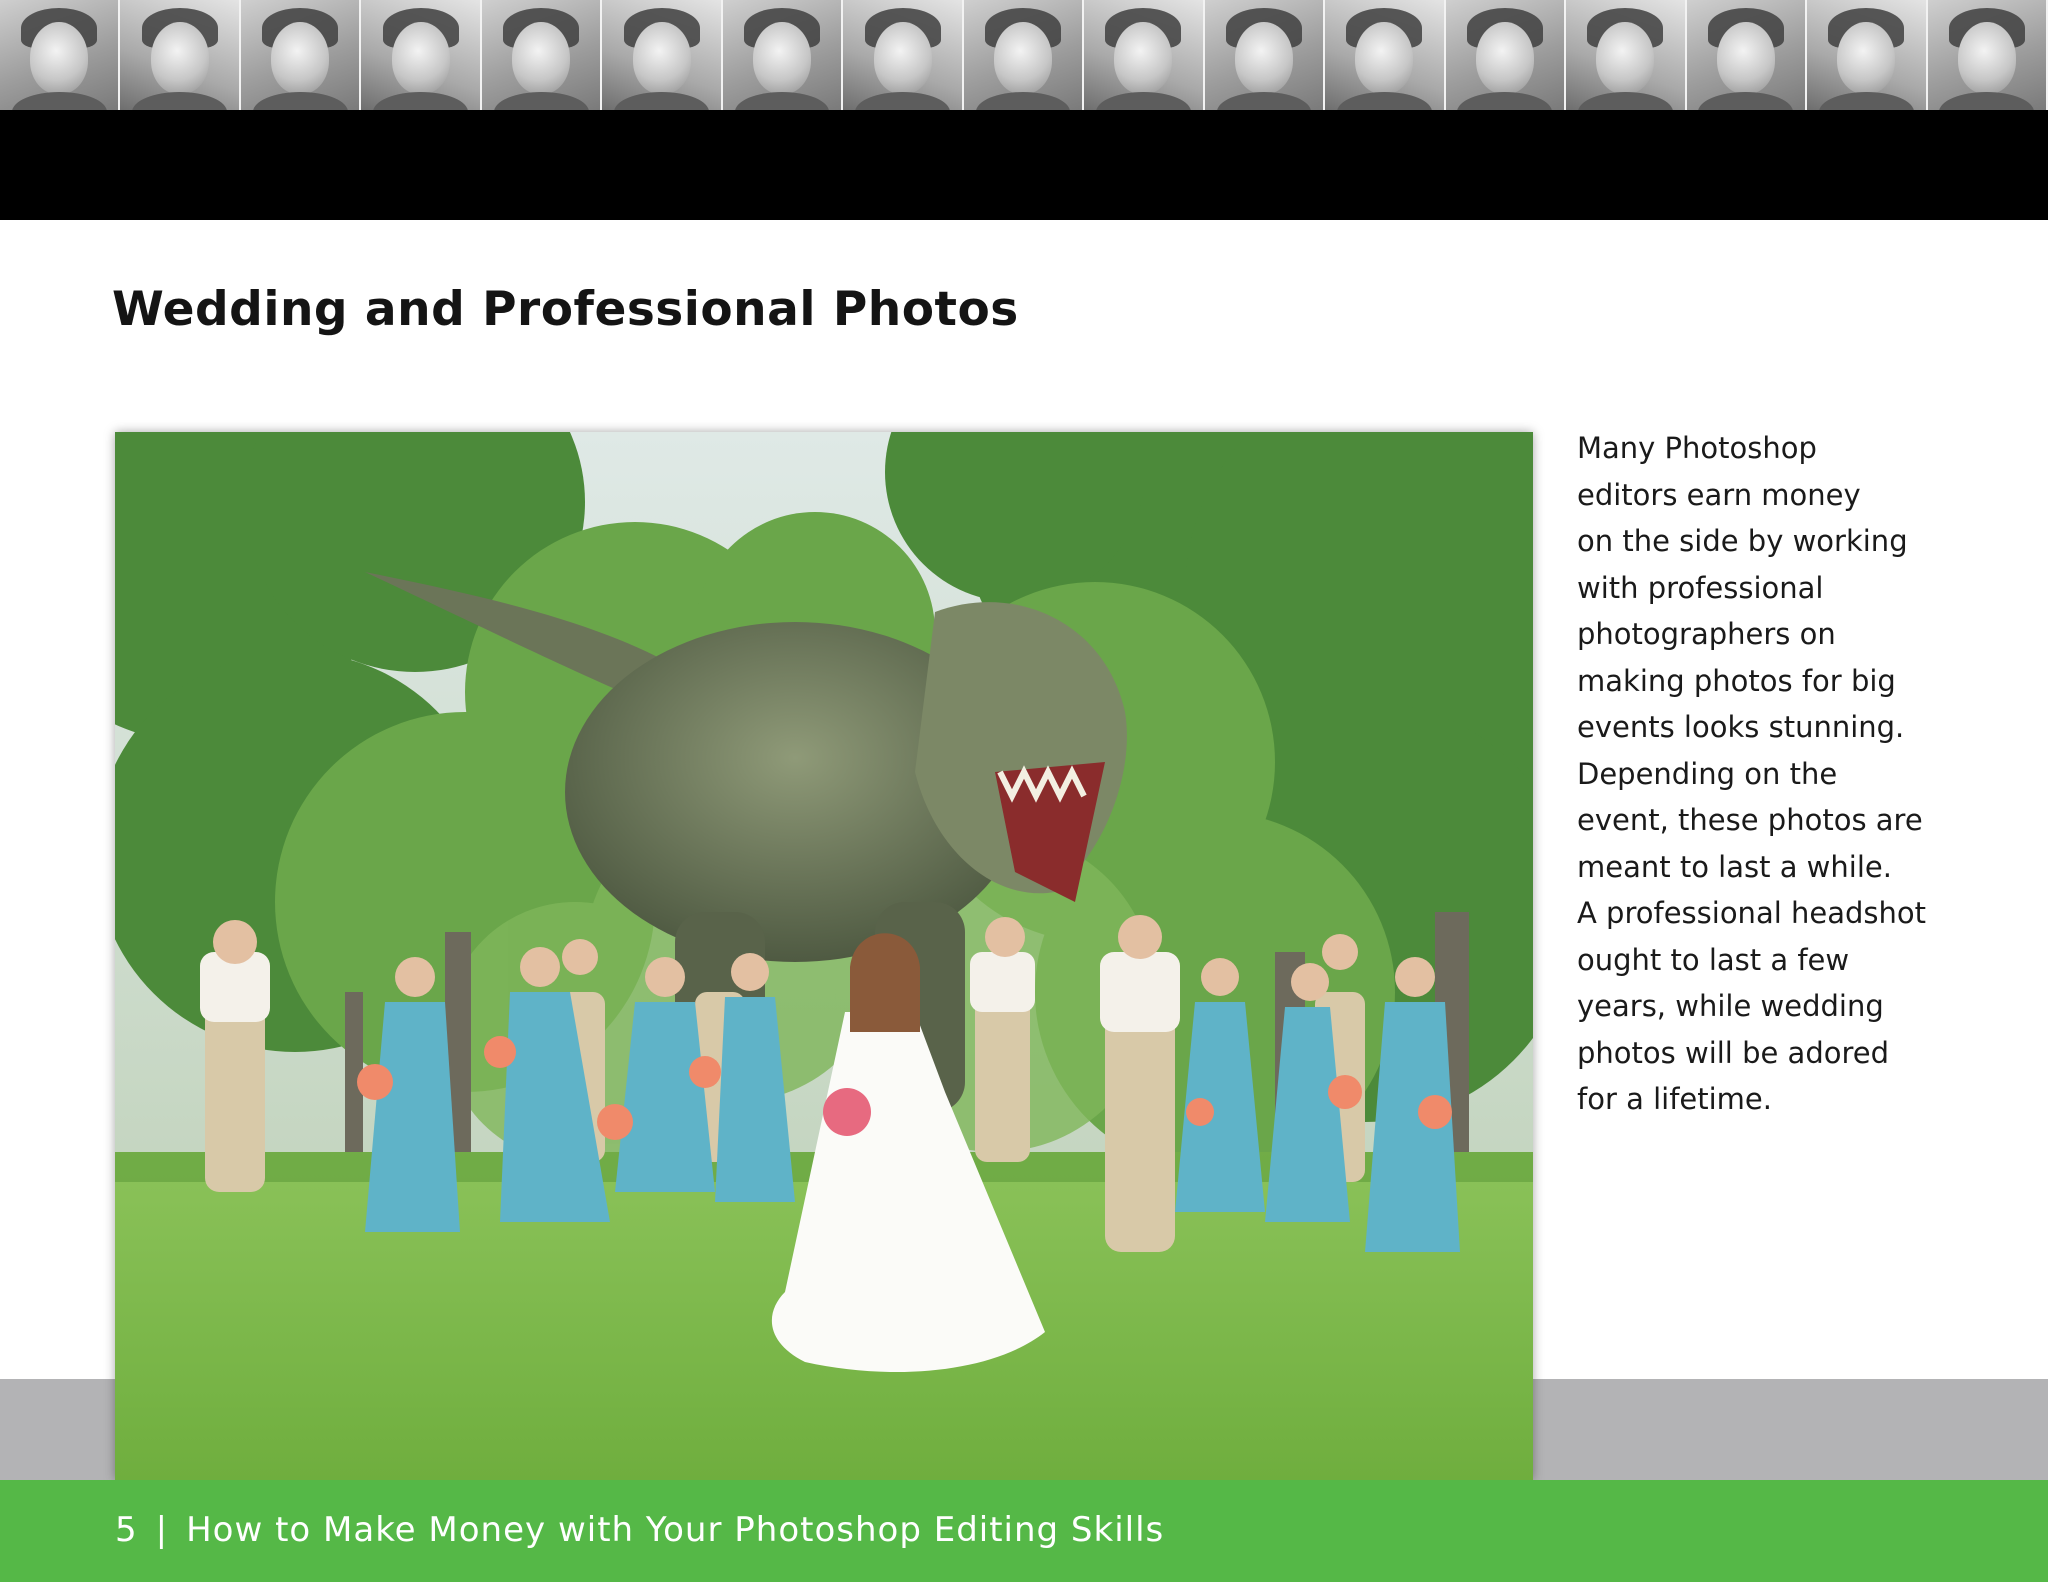  I want to click on body-line: on the side by working, so click(1742, 541).